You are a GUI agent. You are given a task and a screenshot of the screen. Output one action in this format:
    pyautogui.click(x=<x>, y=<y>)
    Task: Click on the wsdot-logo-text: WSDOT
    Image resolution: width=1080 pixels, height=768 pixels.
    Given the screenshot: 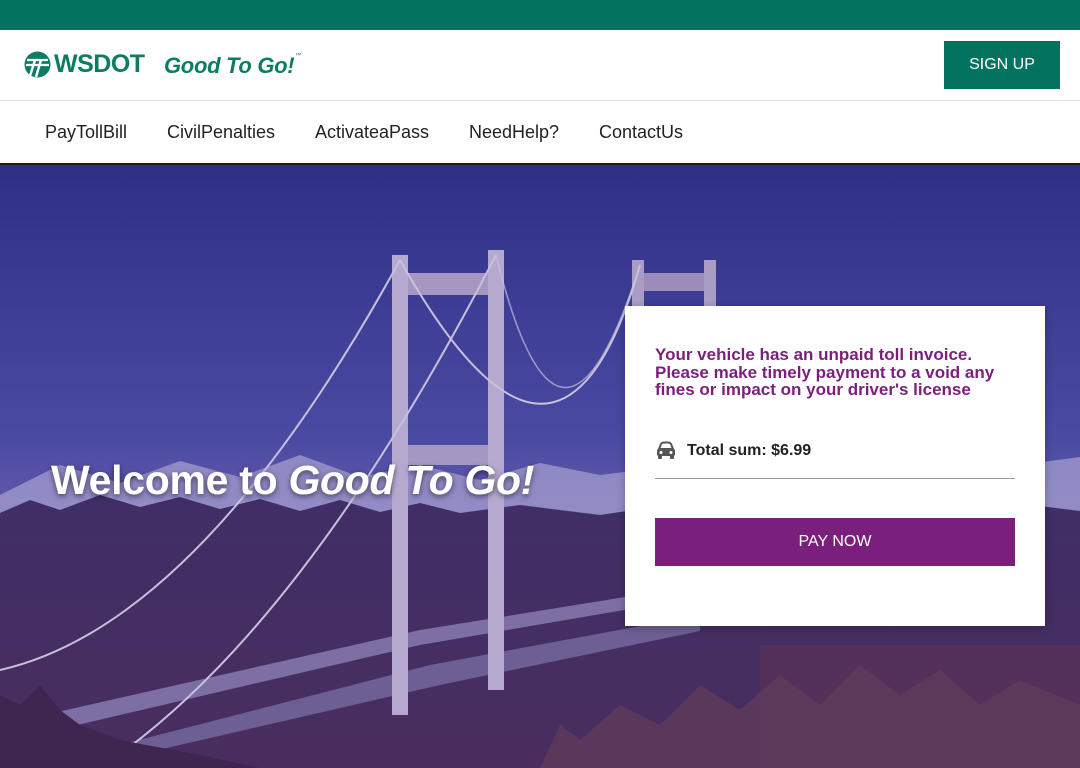 What is the action you would take?
    pyautogui.click(x=99, y=63)
    